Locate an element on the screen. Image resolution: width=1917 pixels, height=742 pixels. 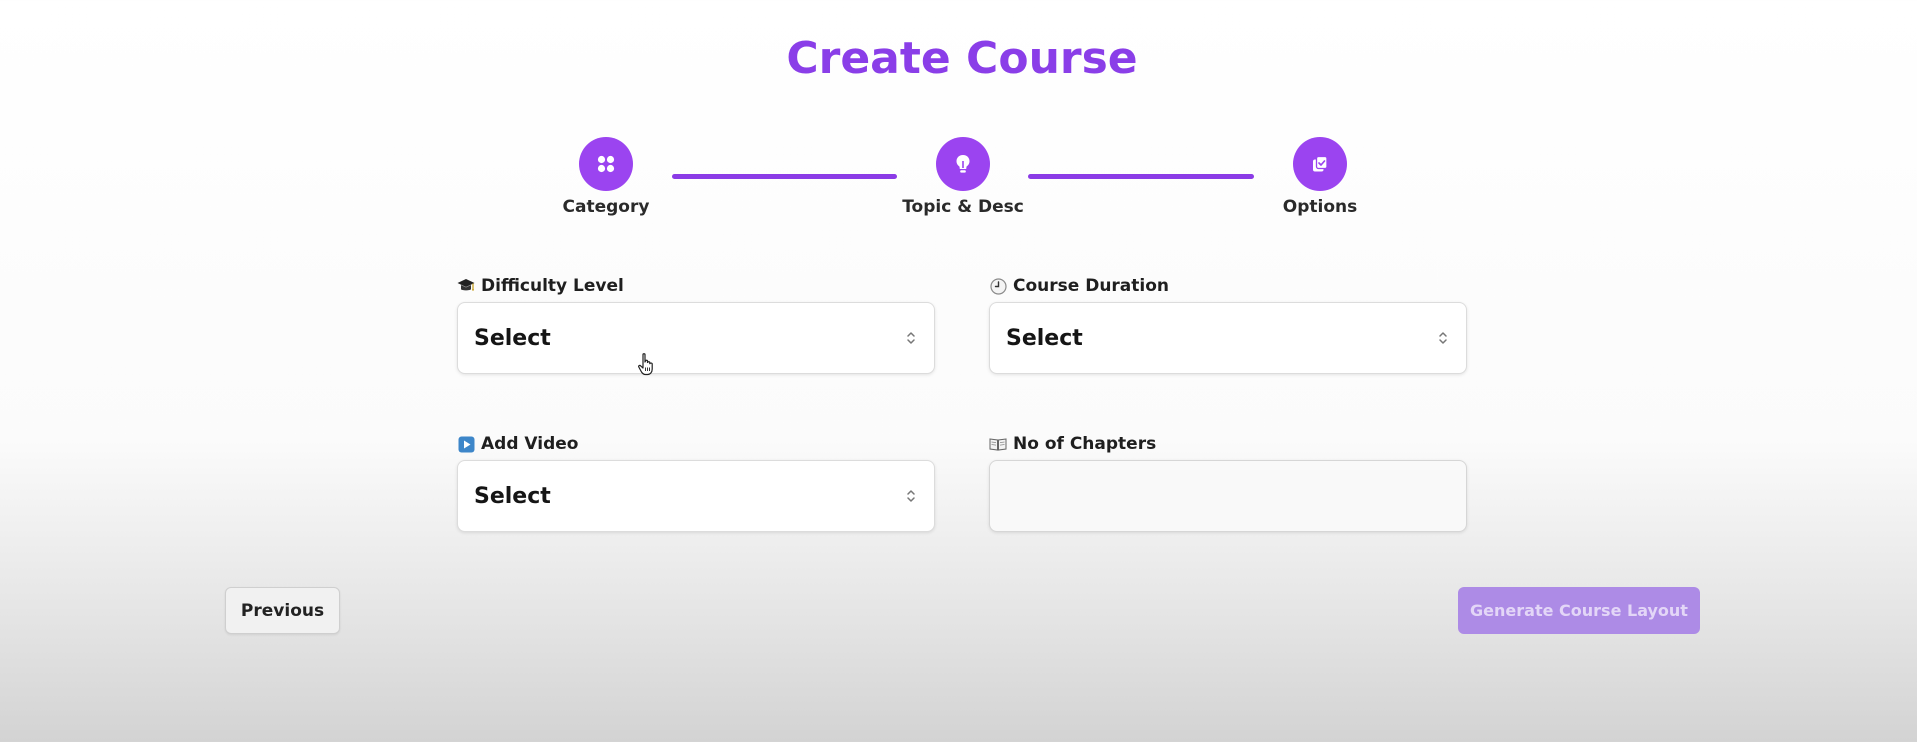
lightbulb-icon is located at coordinates (963, 164).